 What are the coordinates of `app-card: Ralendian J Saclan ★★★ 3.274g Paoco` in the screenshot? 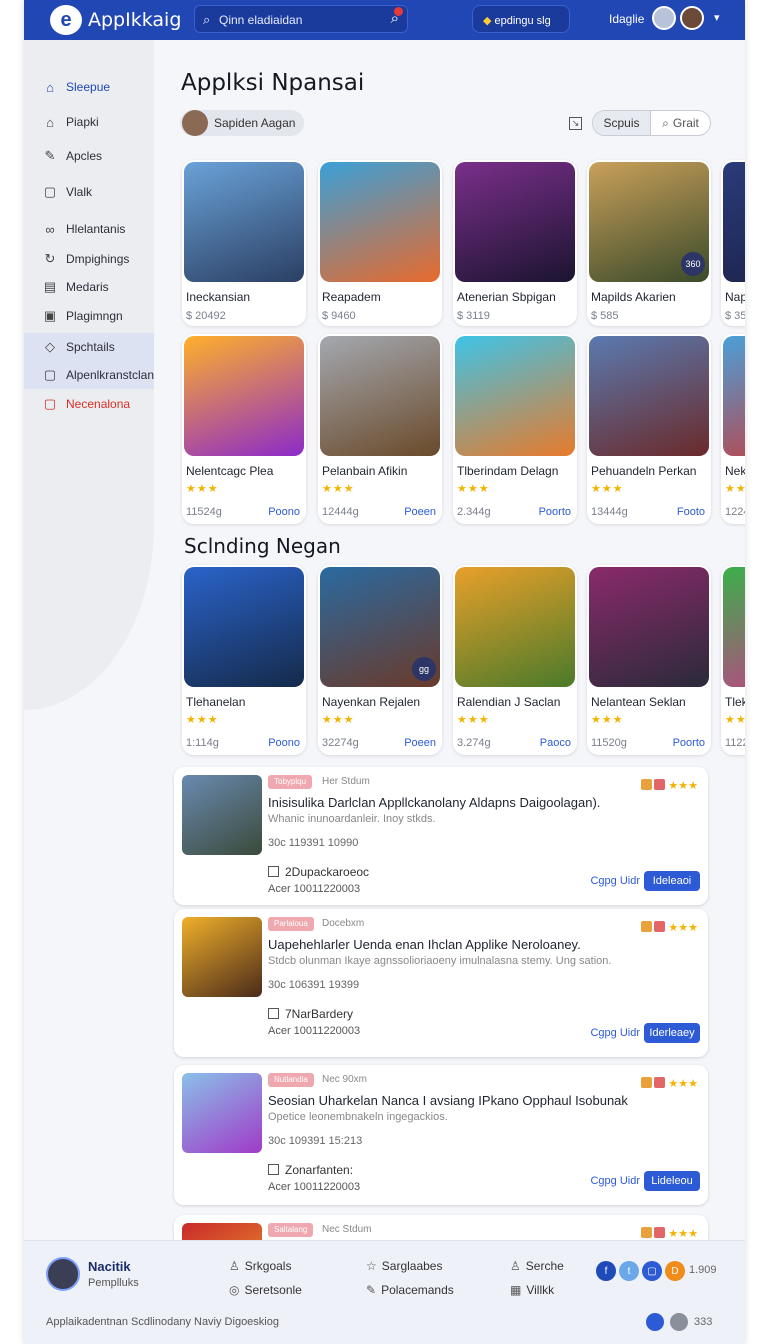 It's located at (515, 660).